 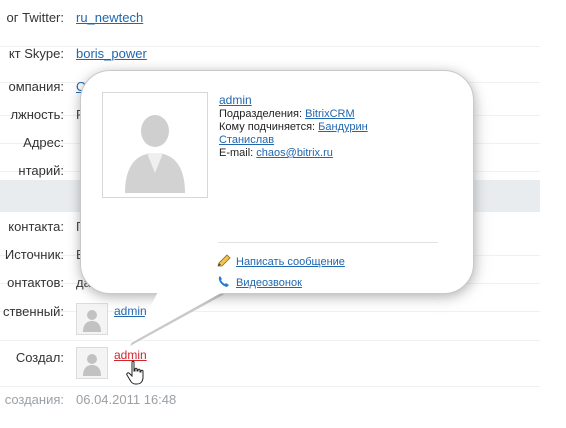 I want to click on label-comment: нтарий:, so click(x=41, y=170).